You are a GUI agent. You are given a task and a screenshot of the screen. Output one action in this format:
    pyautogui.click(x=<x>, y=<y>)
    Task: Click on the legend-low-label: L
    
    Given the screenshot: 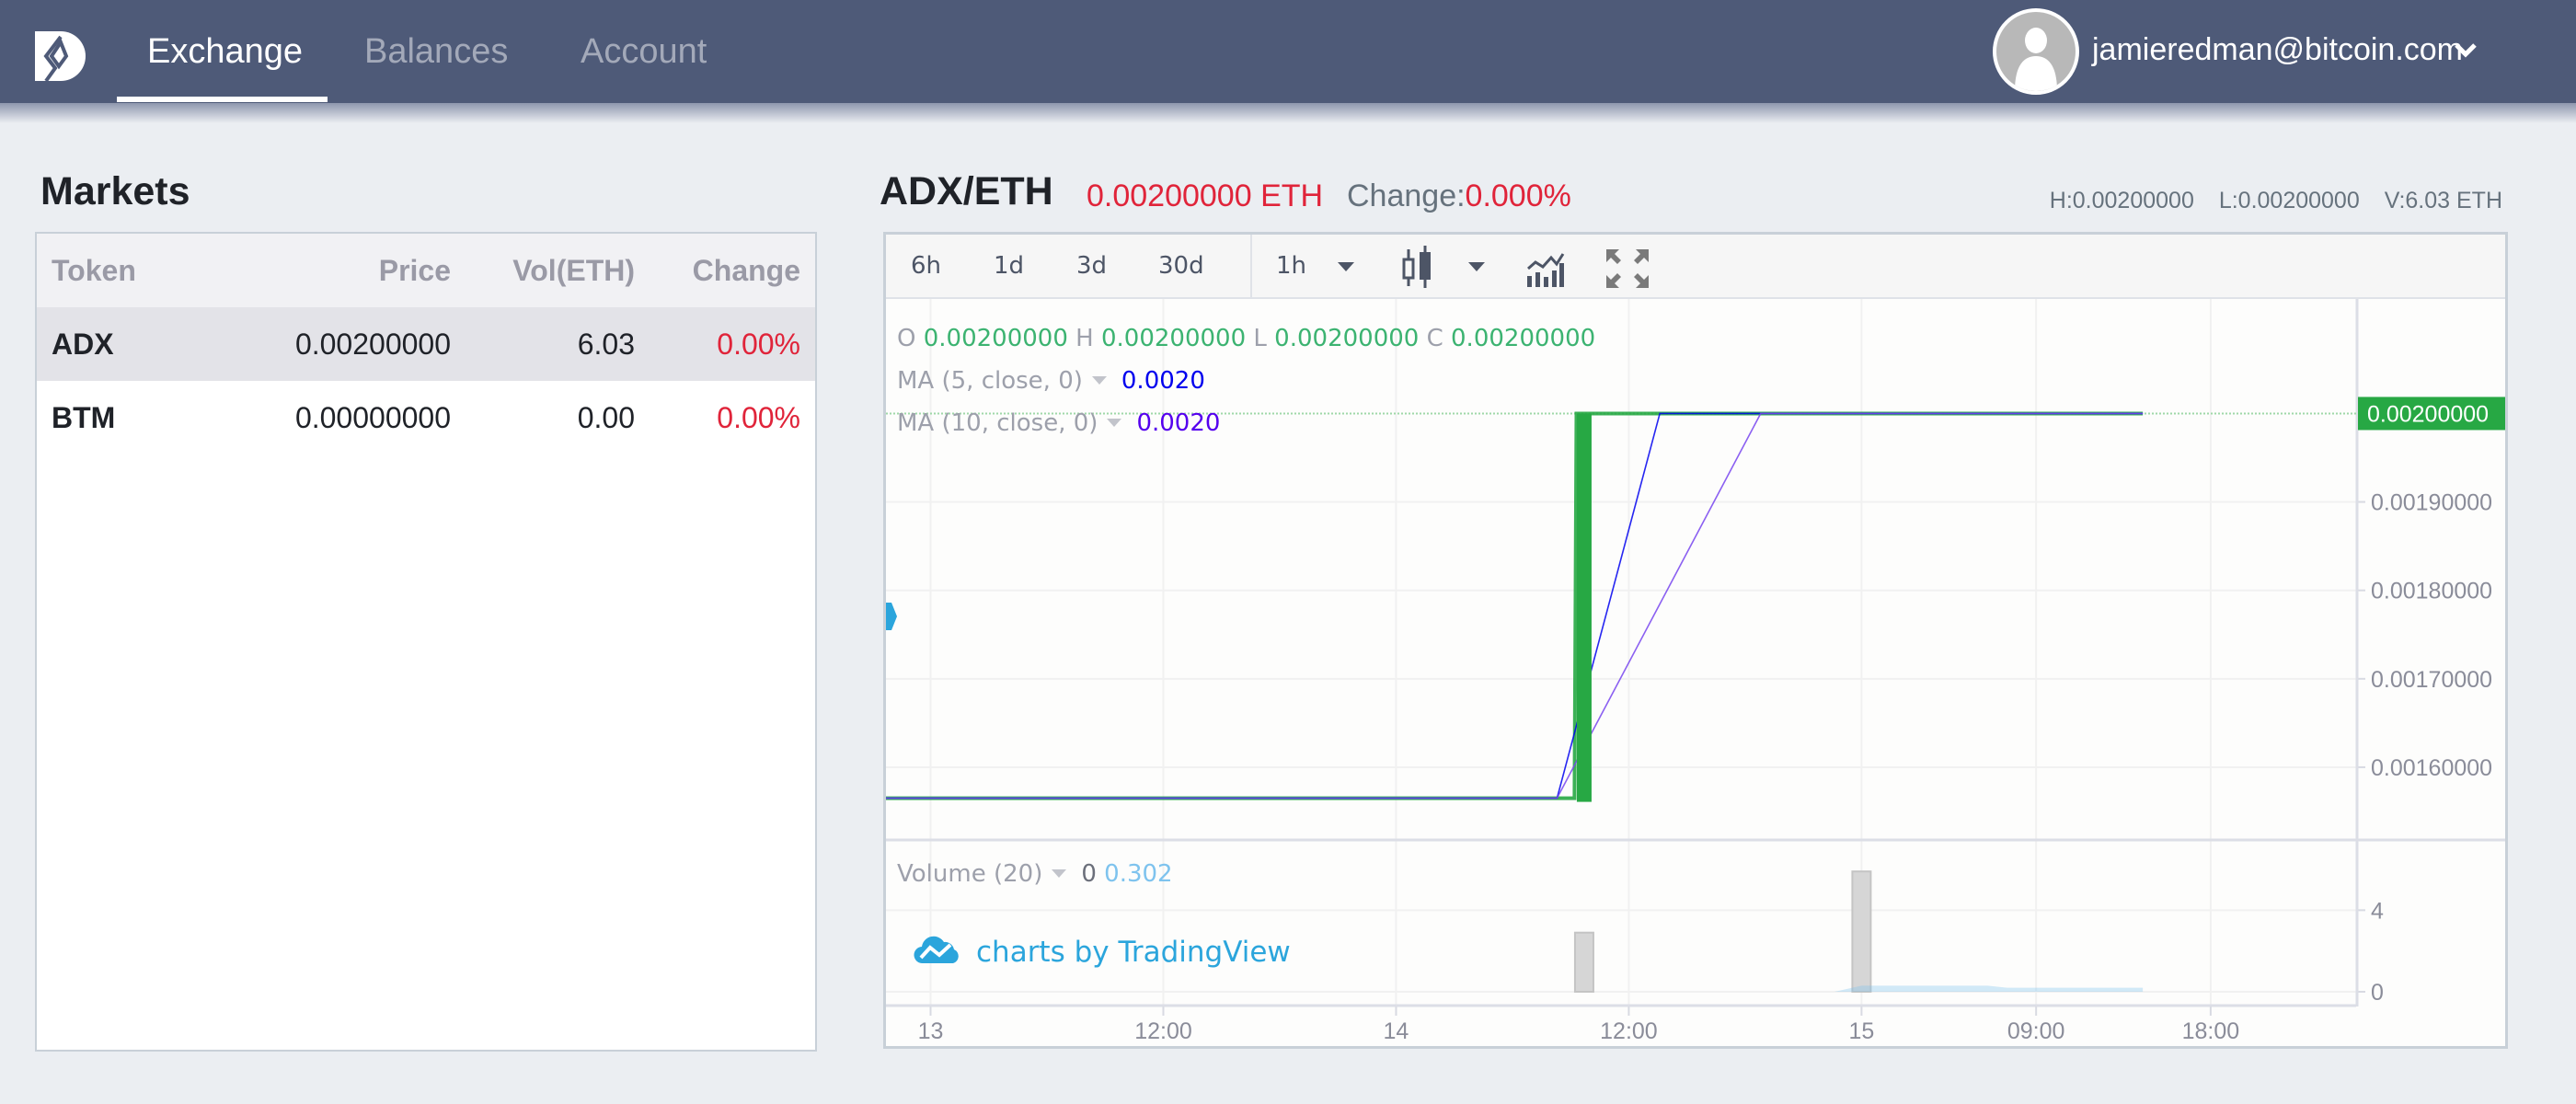 What is the action you would take?
    pyautogui.click(x=1260, y=338)
    